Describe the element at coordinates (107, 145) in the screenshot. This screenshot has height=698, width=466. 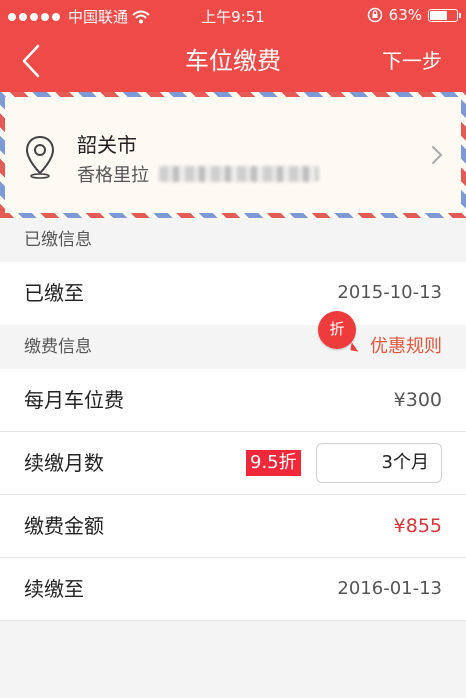
I see `address-city: 韶关市` at that location.